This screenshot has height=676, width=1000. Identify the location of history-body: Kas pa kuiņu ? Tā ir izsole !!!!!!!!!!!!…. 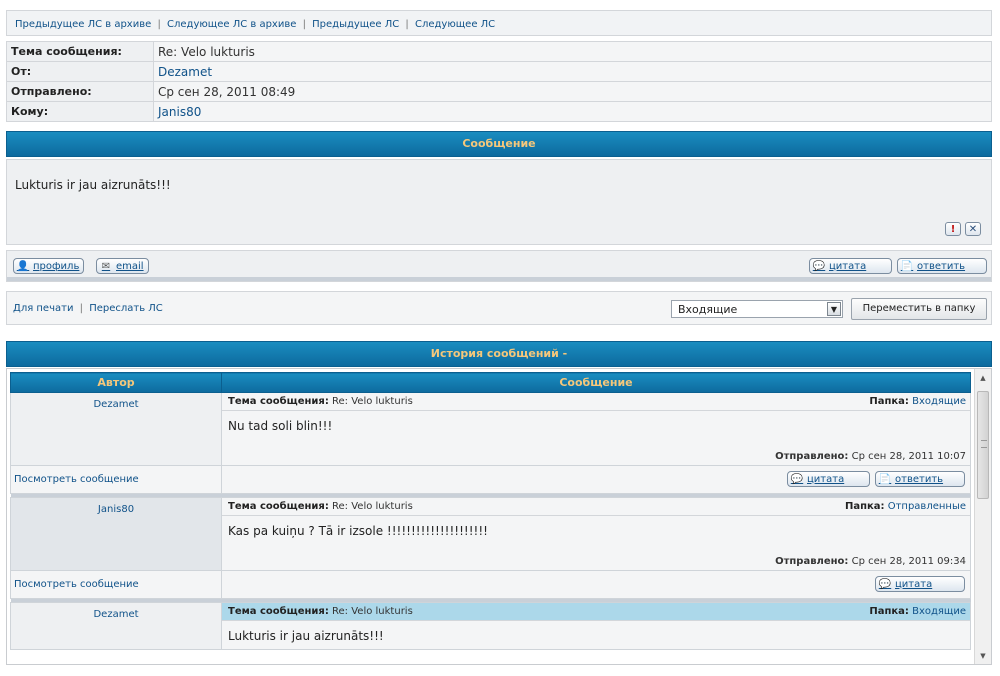
(358, 531).